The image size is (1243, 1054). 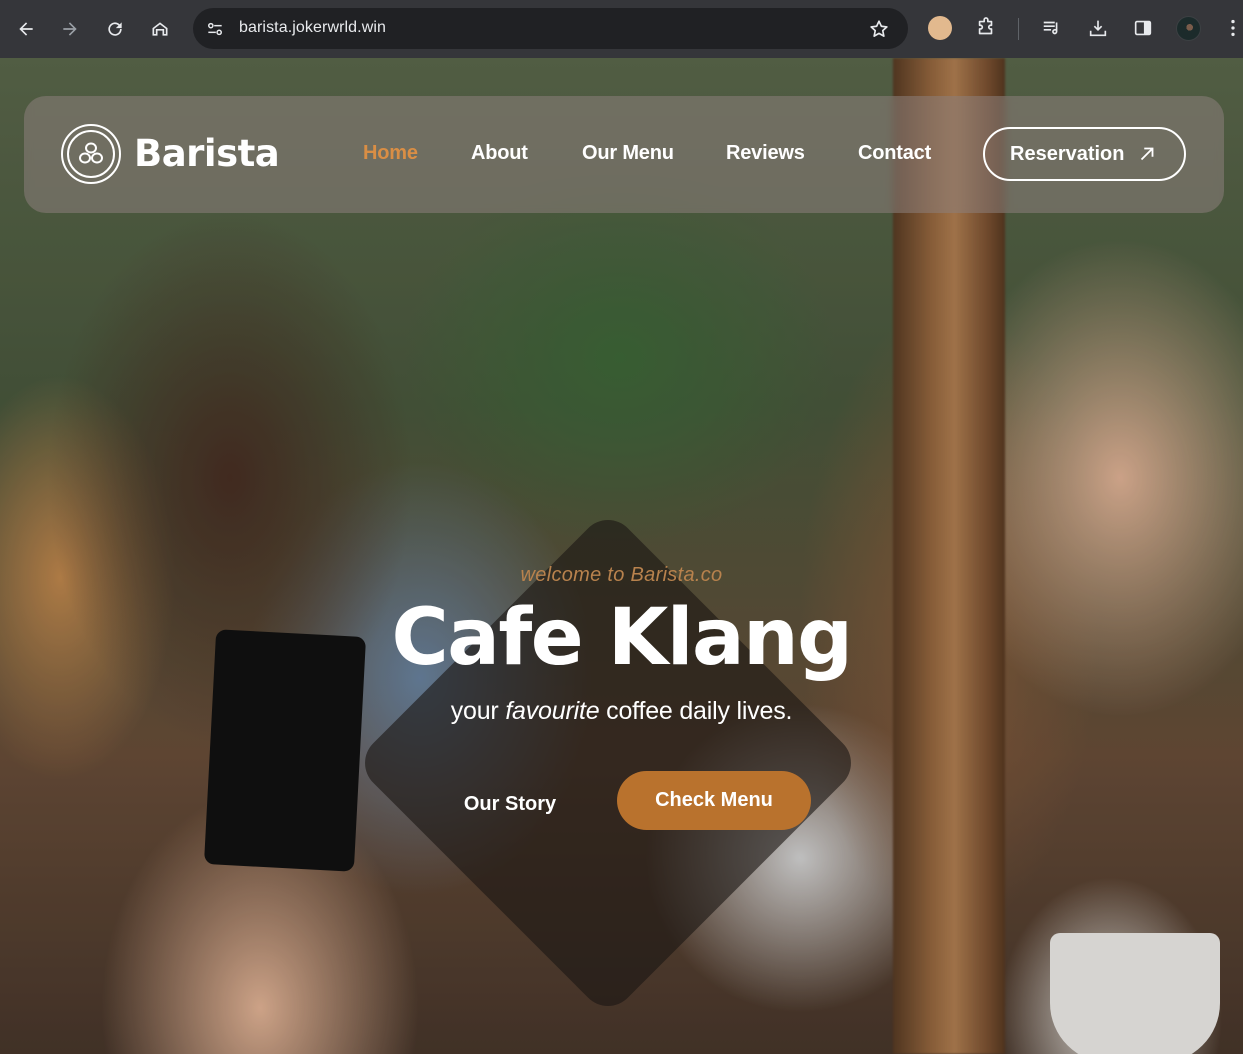 I want to click on hero-subtitle: your favourite coffee daily lives., so click(x=621, y=711).